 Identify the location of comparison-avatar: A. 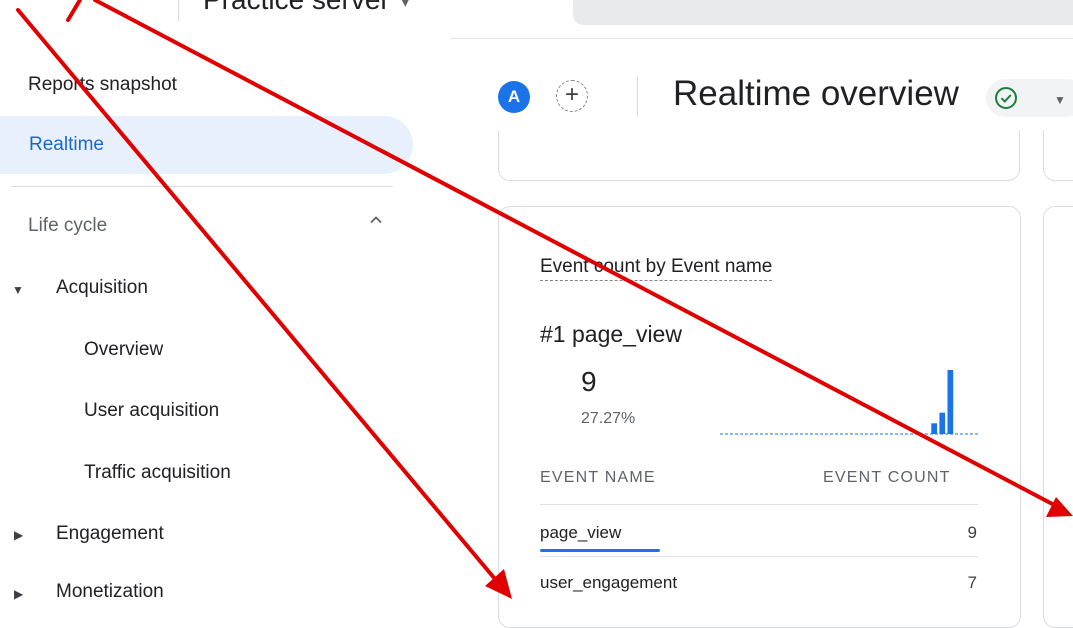
(514, 97).